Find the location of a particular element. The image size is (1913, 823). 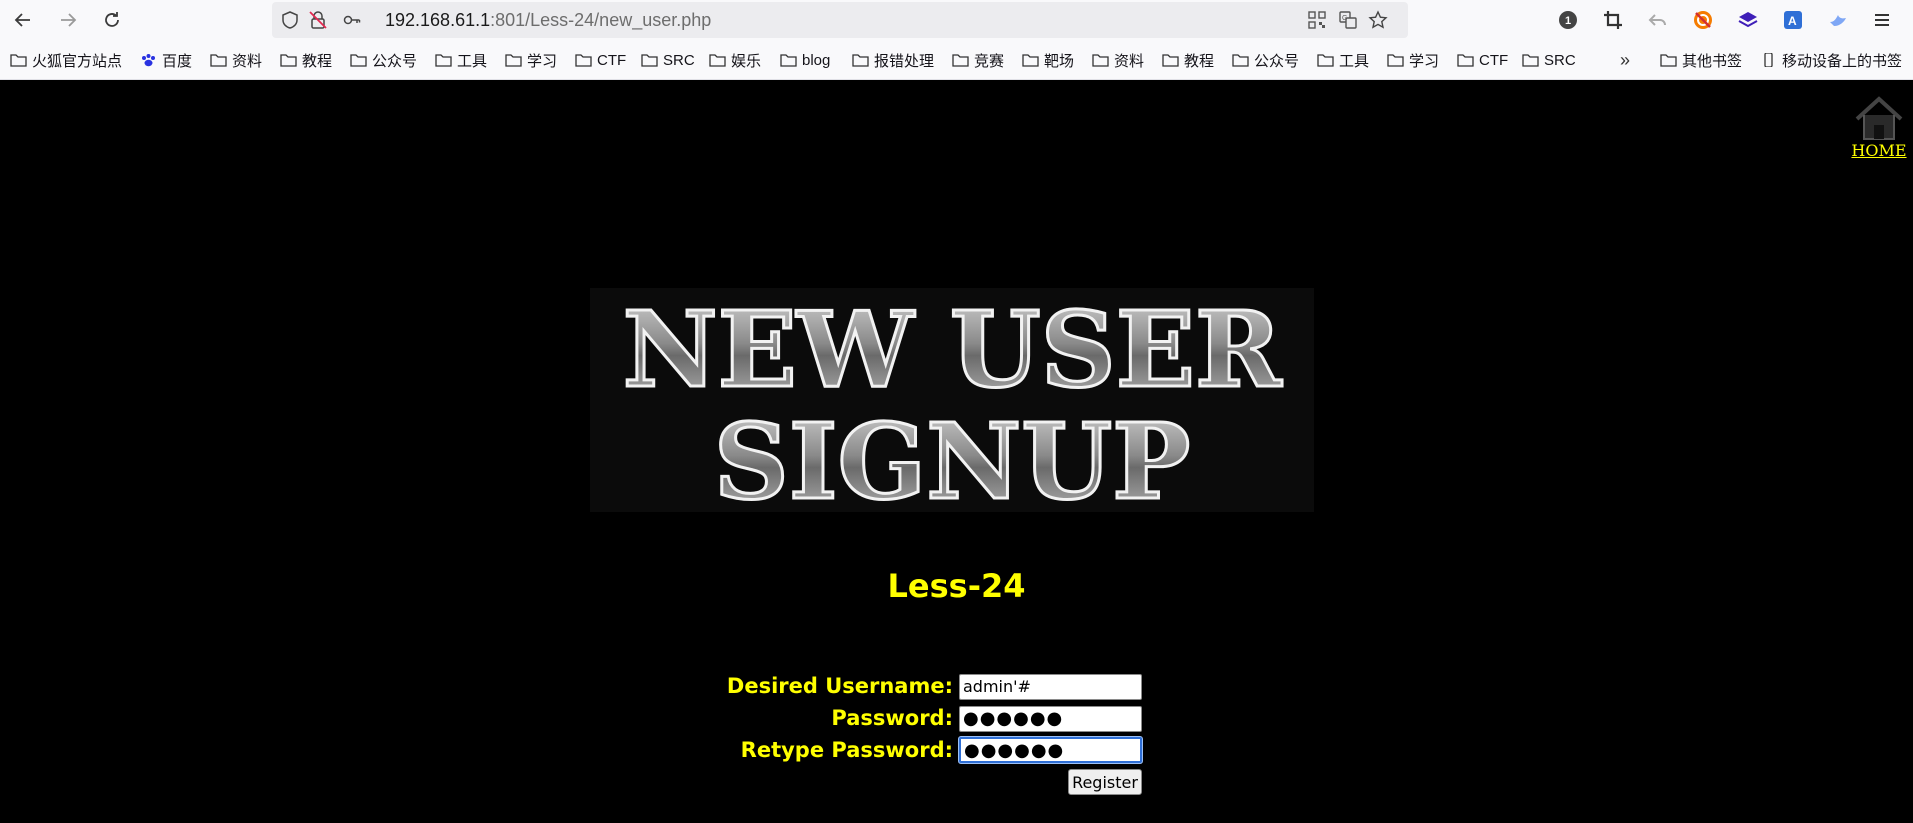

other-bookmarks: 其他书签 is located at coordinates (1701, 60).